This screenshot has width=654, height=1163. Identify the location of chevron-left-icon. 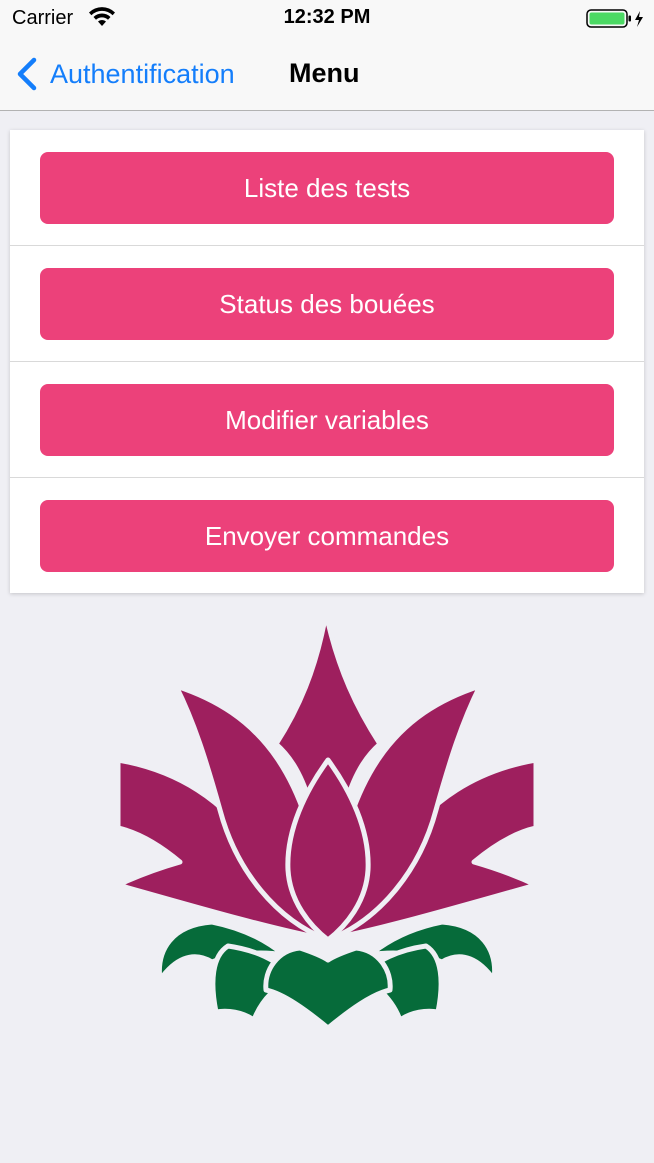
(27, 74).